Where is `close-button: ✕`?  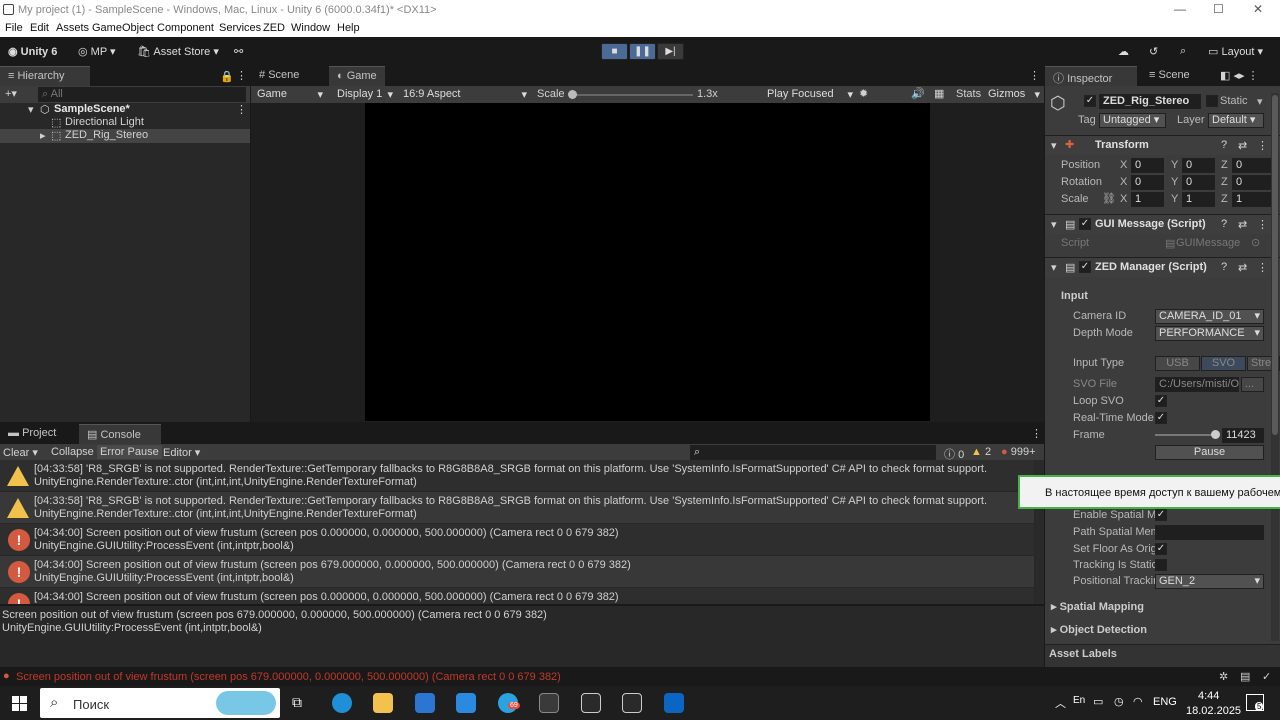
close-button: ✕ is located at coordinates (1258, 9).